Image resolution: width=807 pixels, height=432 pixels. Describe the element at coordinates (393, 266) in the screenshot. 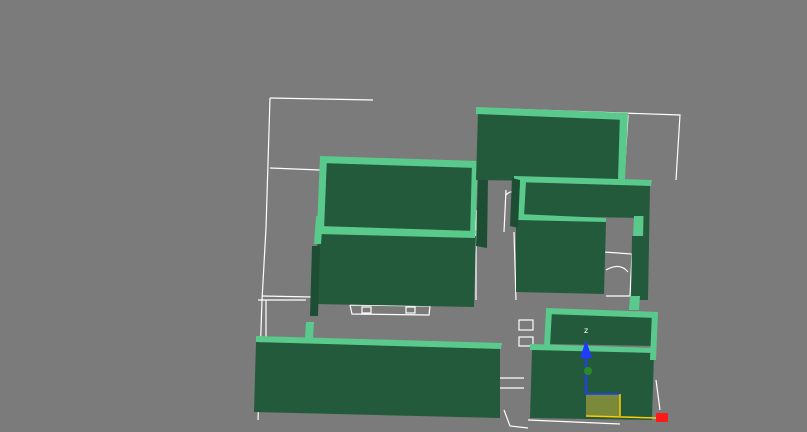

I see `room-b-walls` at that location.